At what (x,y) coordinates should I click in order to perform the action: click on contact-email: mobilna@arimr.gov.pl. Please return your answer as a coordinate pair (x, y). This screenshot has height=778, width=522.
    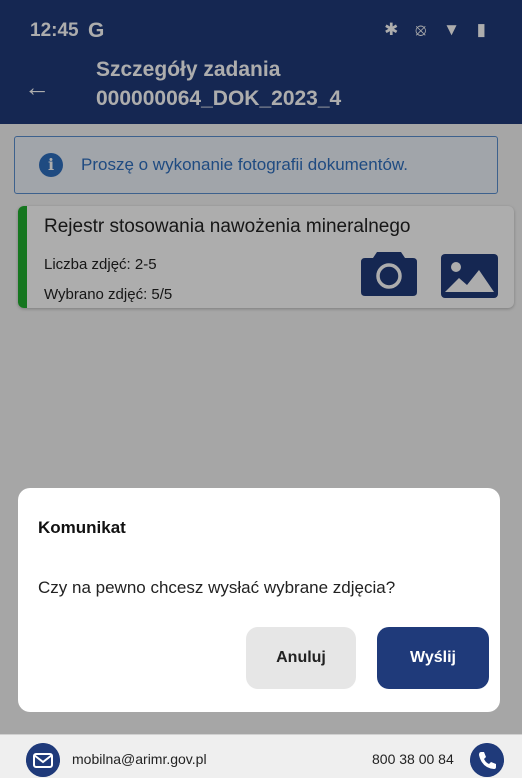
    Looking at the image, I should click on (139, 759).